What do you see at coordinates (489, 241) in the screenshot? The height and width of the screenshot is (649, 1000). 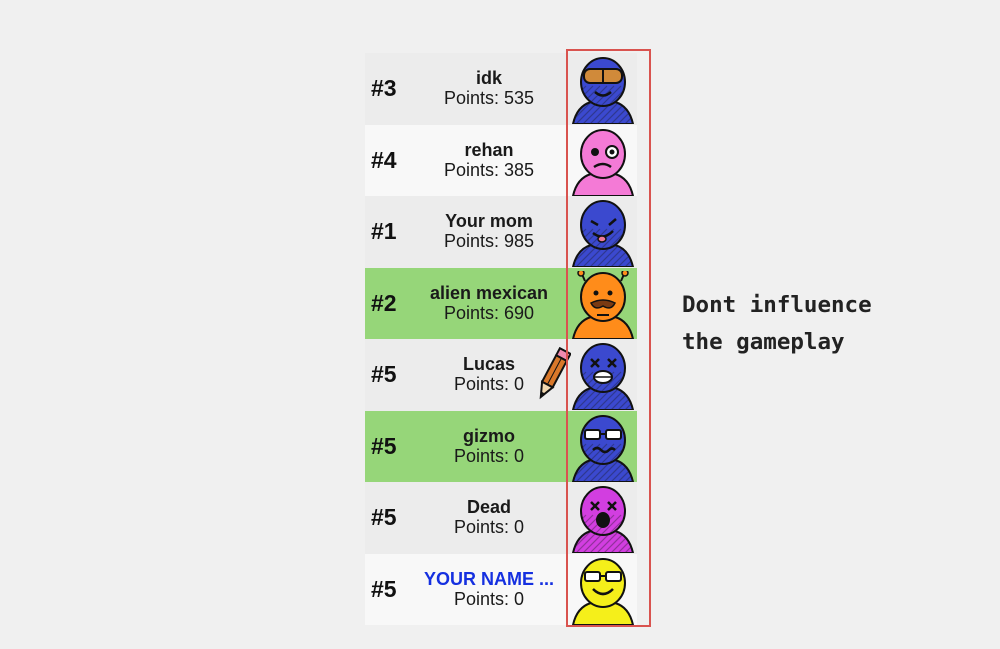 I see `player-points: Points: 985` at bounding box center [489, 241].